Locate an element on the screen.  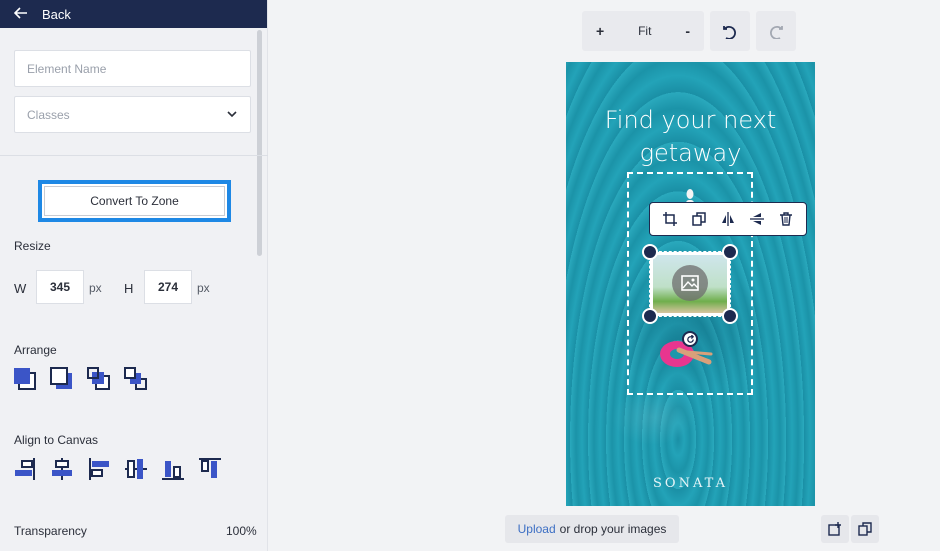
upload-text: or drop your images is located at coordinates (613, 529).